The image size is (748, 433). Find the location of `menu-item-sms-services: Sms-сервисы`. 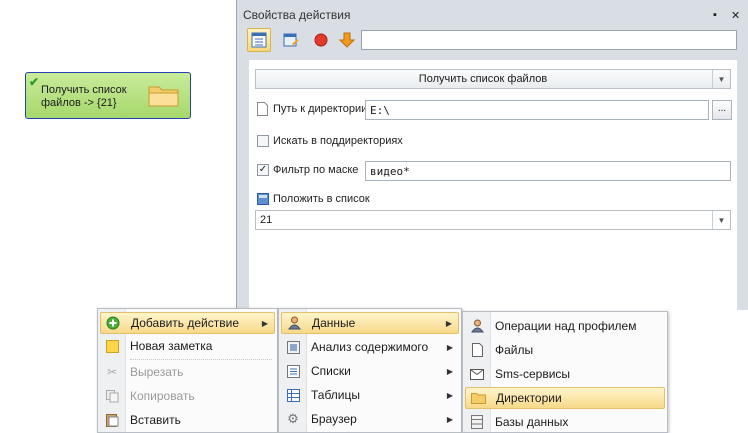

menu-item-sms-services: Sms-сервисы is located at coordinates (565, 374).